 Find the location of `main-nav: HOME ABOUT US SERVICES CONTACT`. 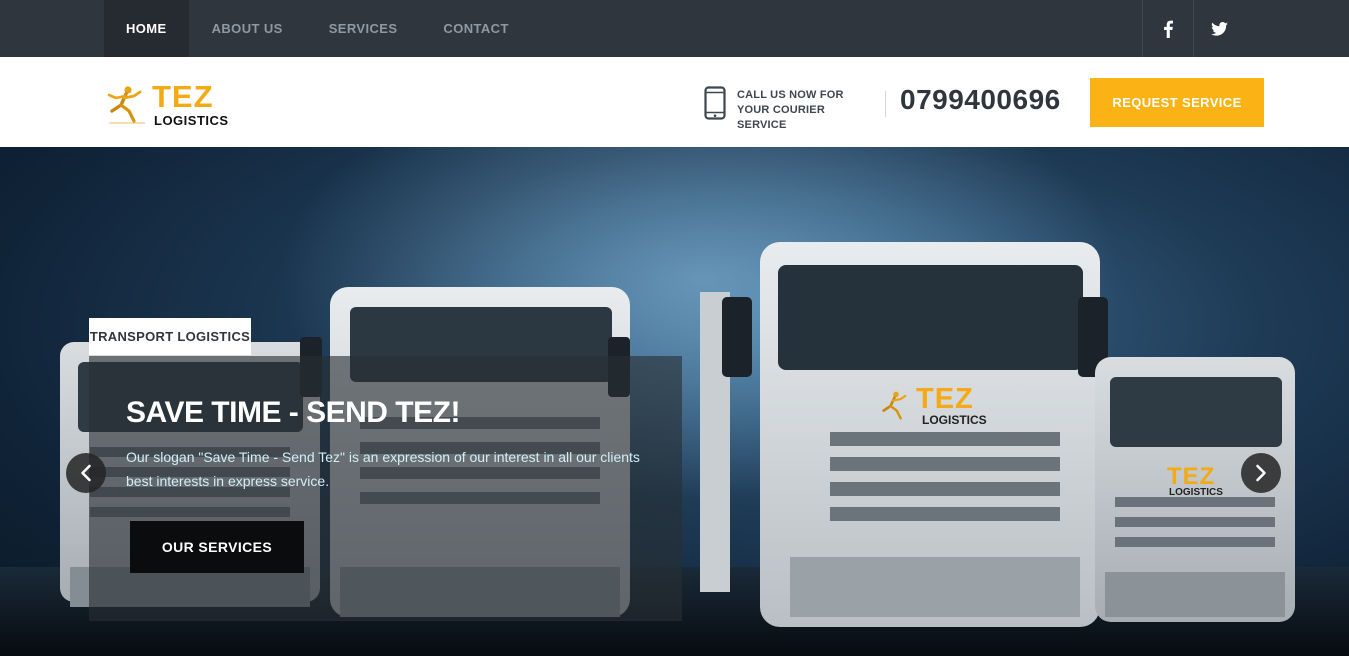

main-nav: HOME ABOUT US SERVICES CONTACT is located at coordinates (318, 28).